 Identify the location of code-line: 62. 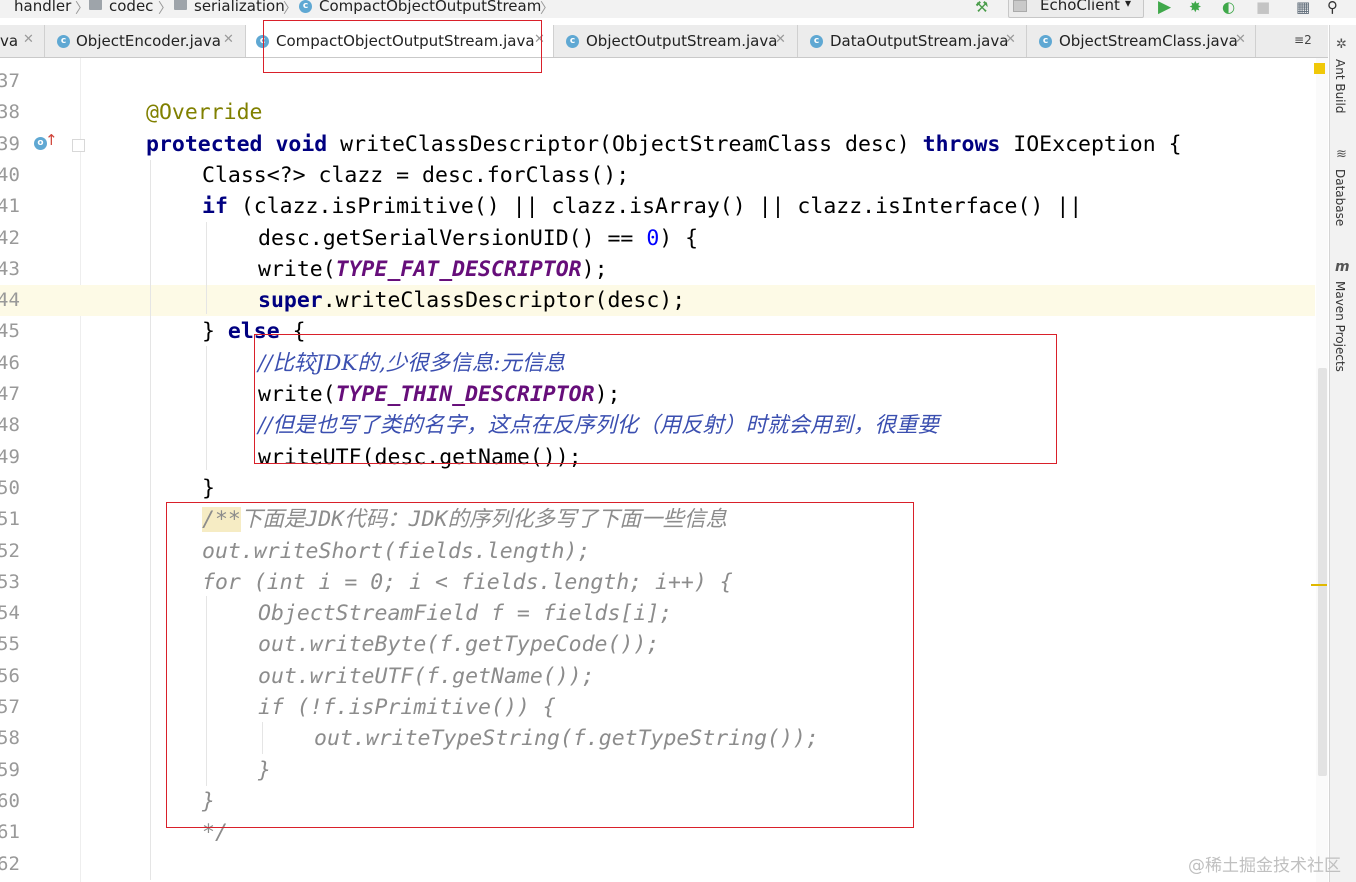
(655, 864).